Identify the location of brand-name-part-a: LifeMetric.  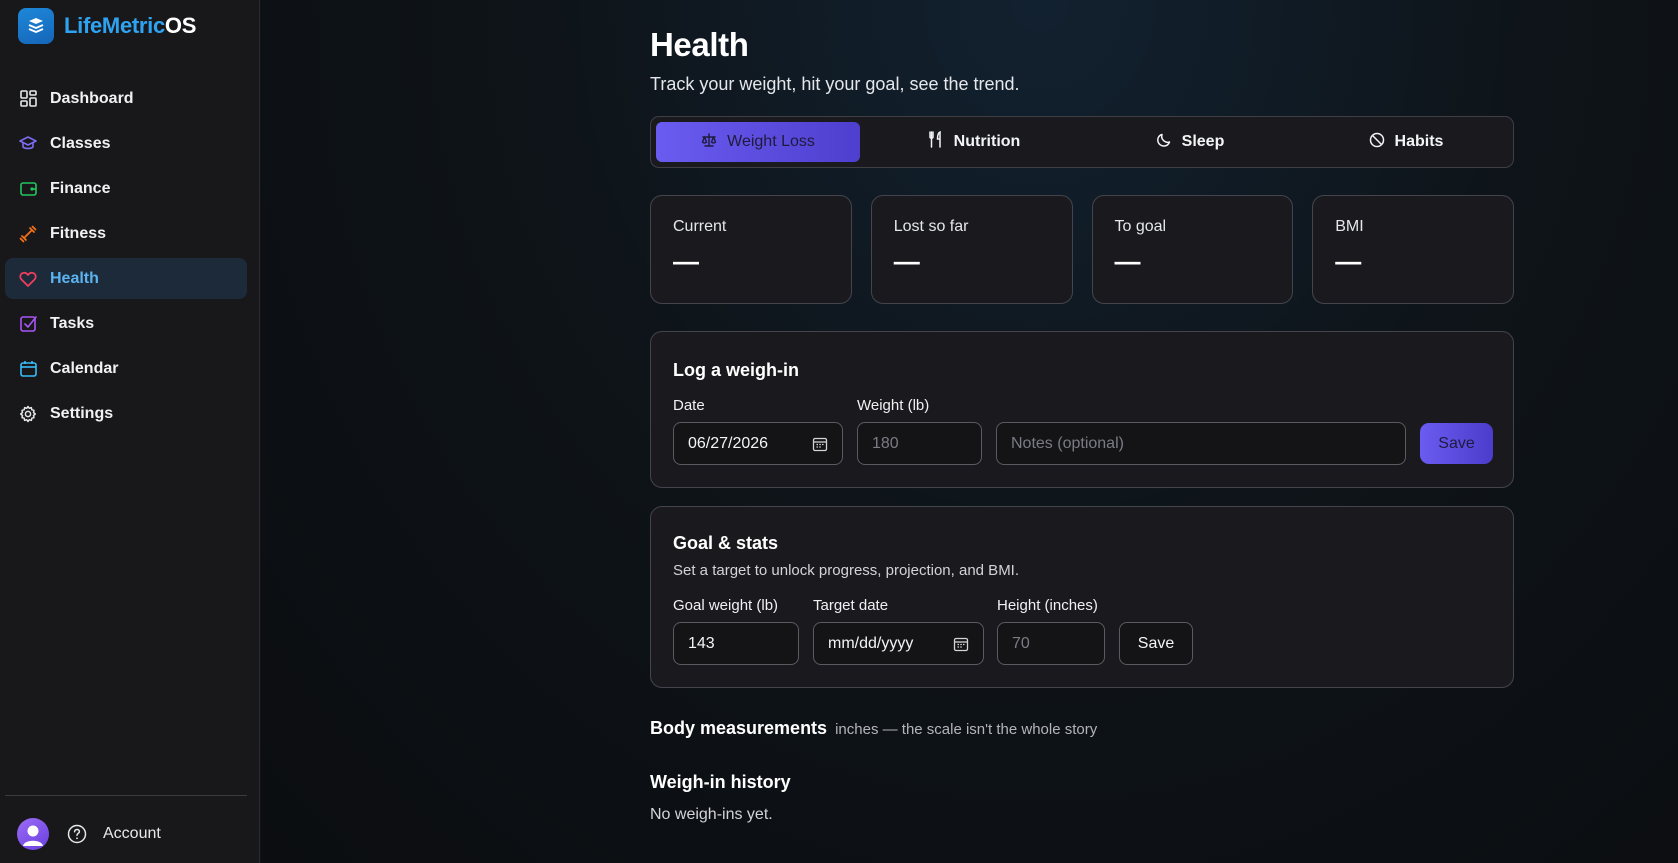
(114, 25).